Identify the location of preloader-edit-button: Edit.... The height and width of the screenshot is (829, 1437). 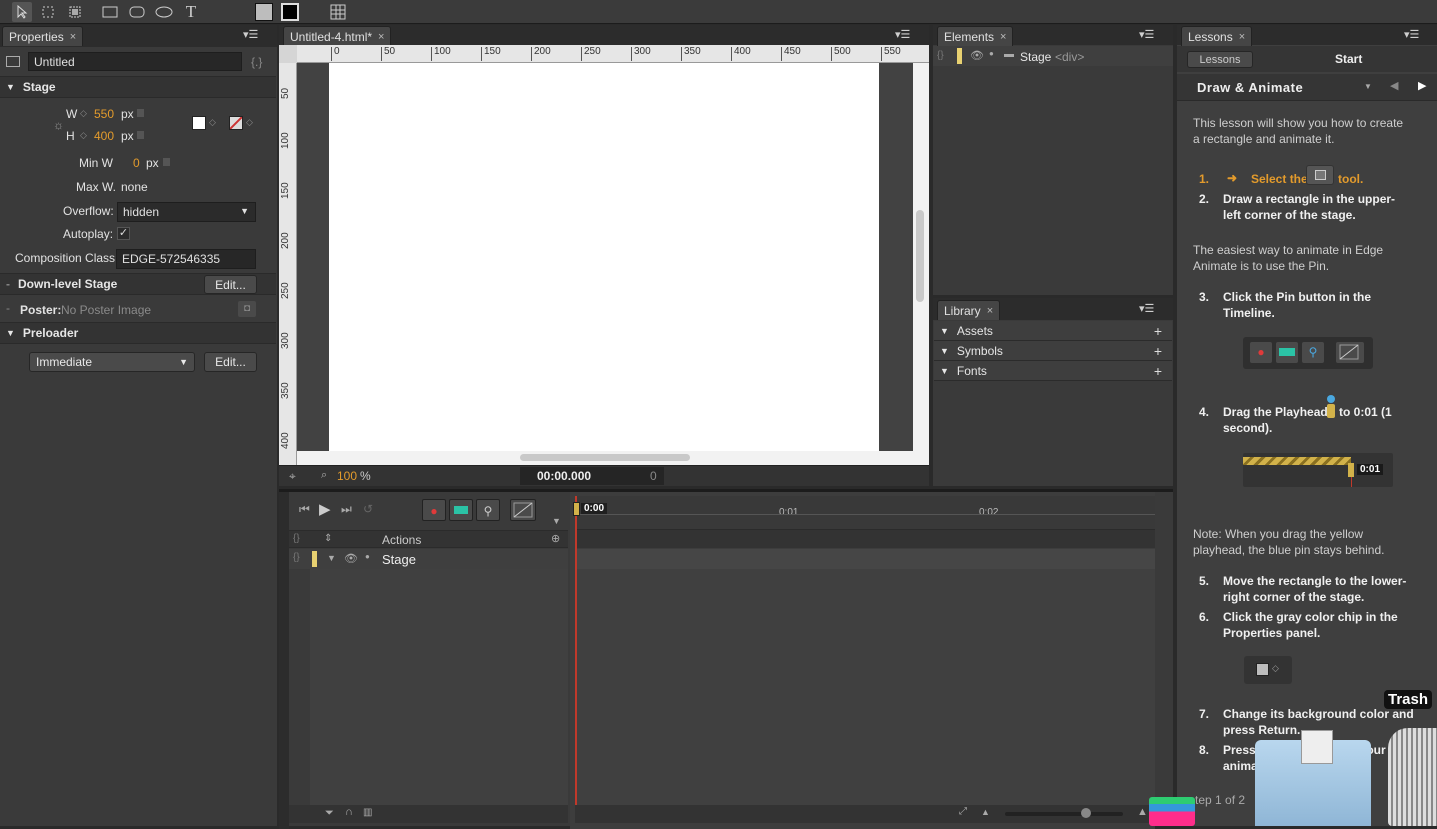
(230, 362).